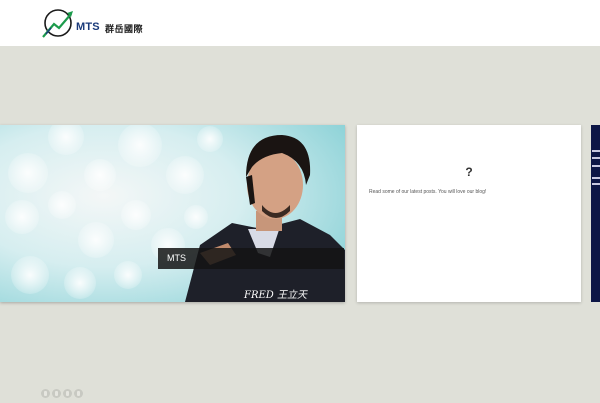 This screenshot has height=403, width=600. I want to click on site-logo: MTS 群岳國際, so click(95, 23).